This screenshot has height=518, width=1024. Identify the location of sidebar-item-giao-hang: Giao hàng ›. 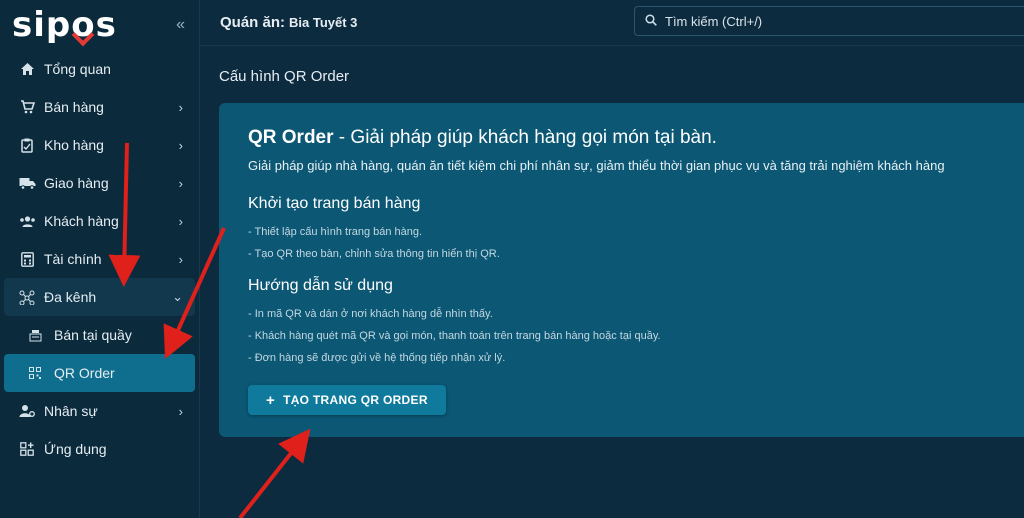
(99, 183).